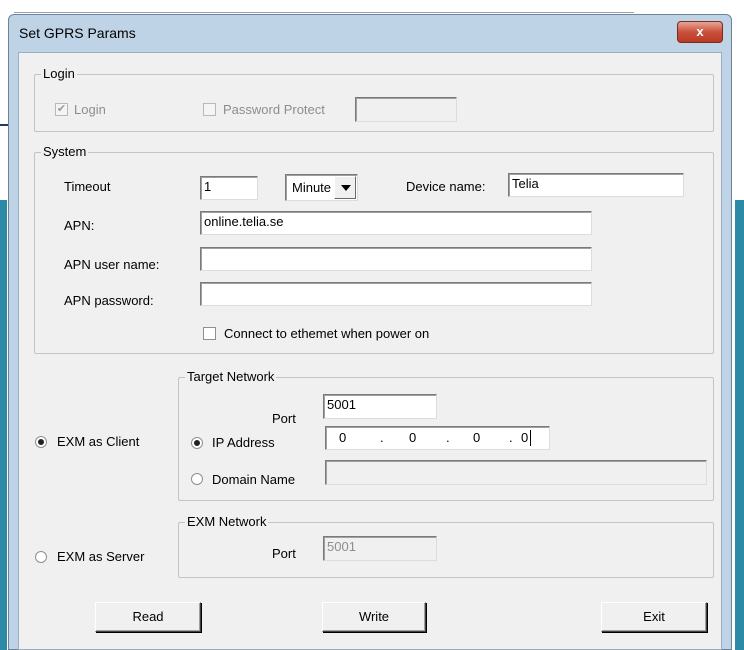 The width and height of the screenshot is (744, 650). I want to click on password-protect-label: Password Protect, so click(274, 109).